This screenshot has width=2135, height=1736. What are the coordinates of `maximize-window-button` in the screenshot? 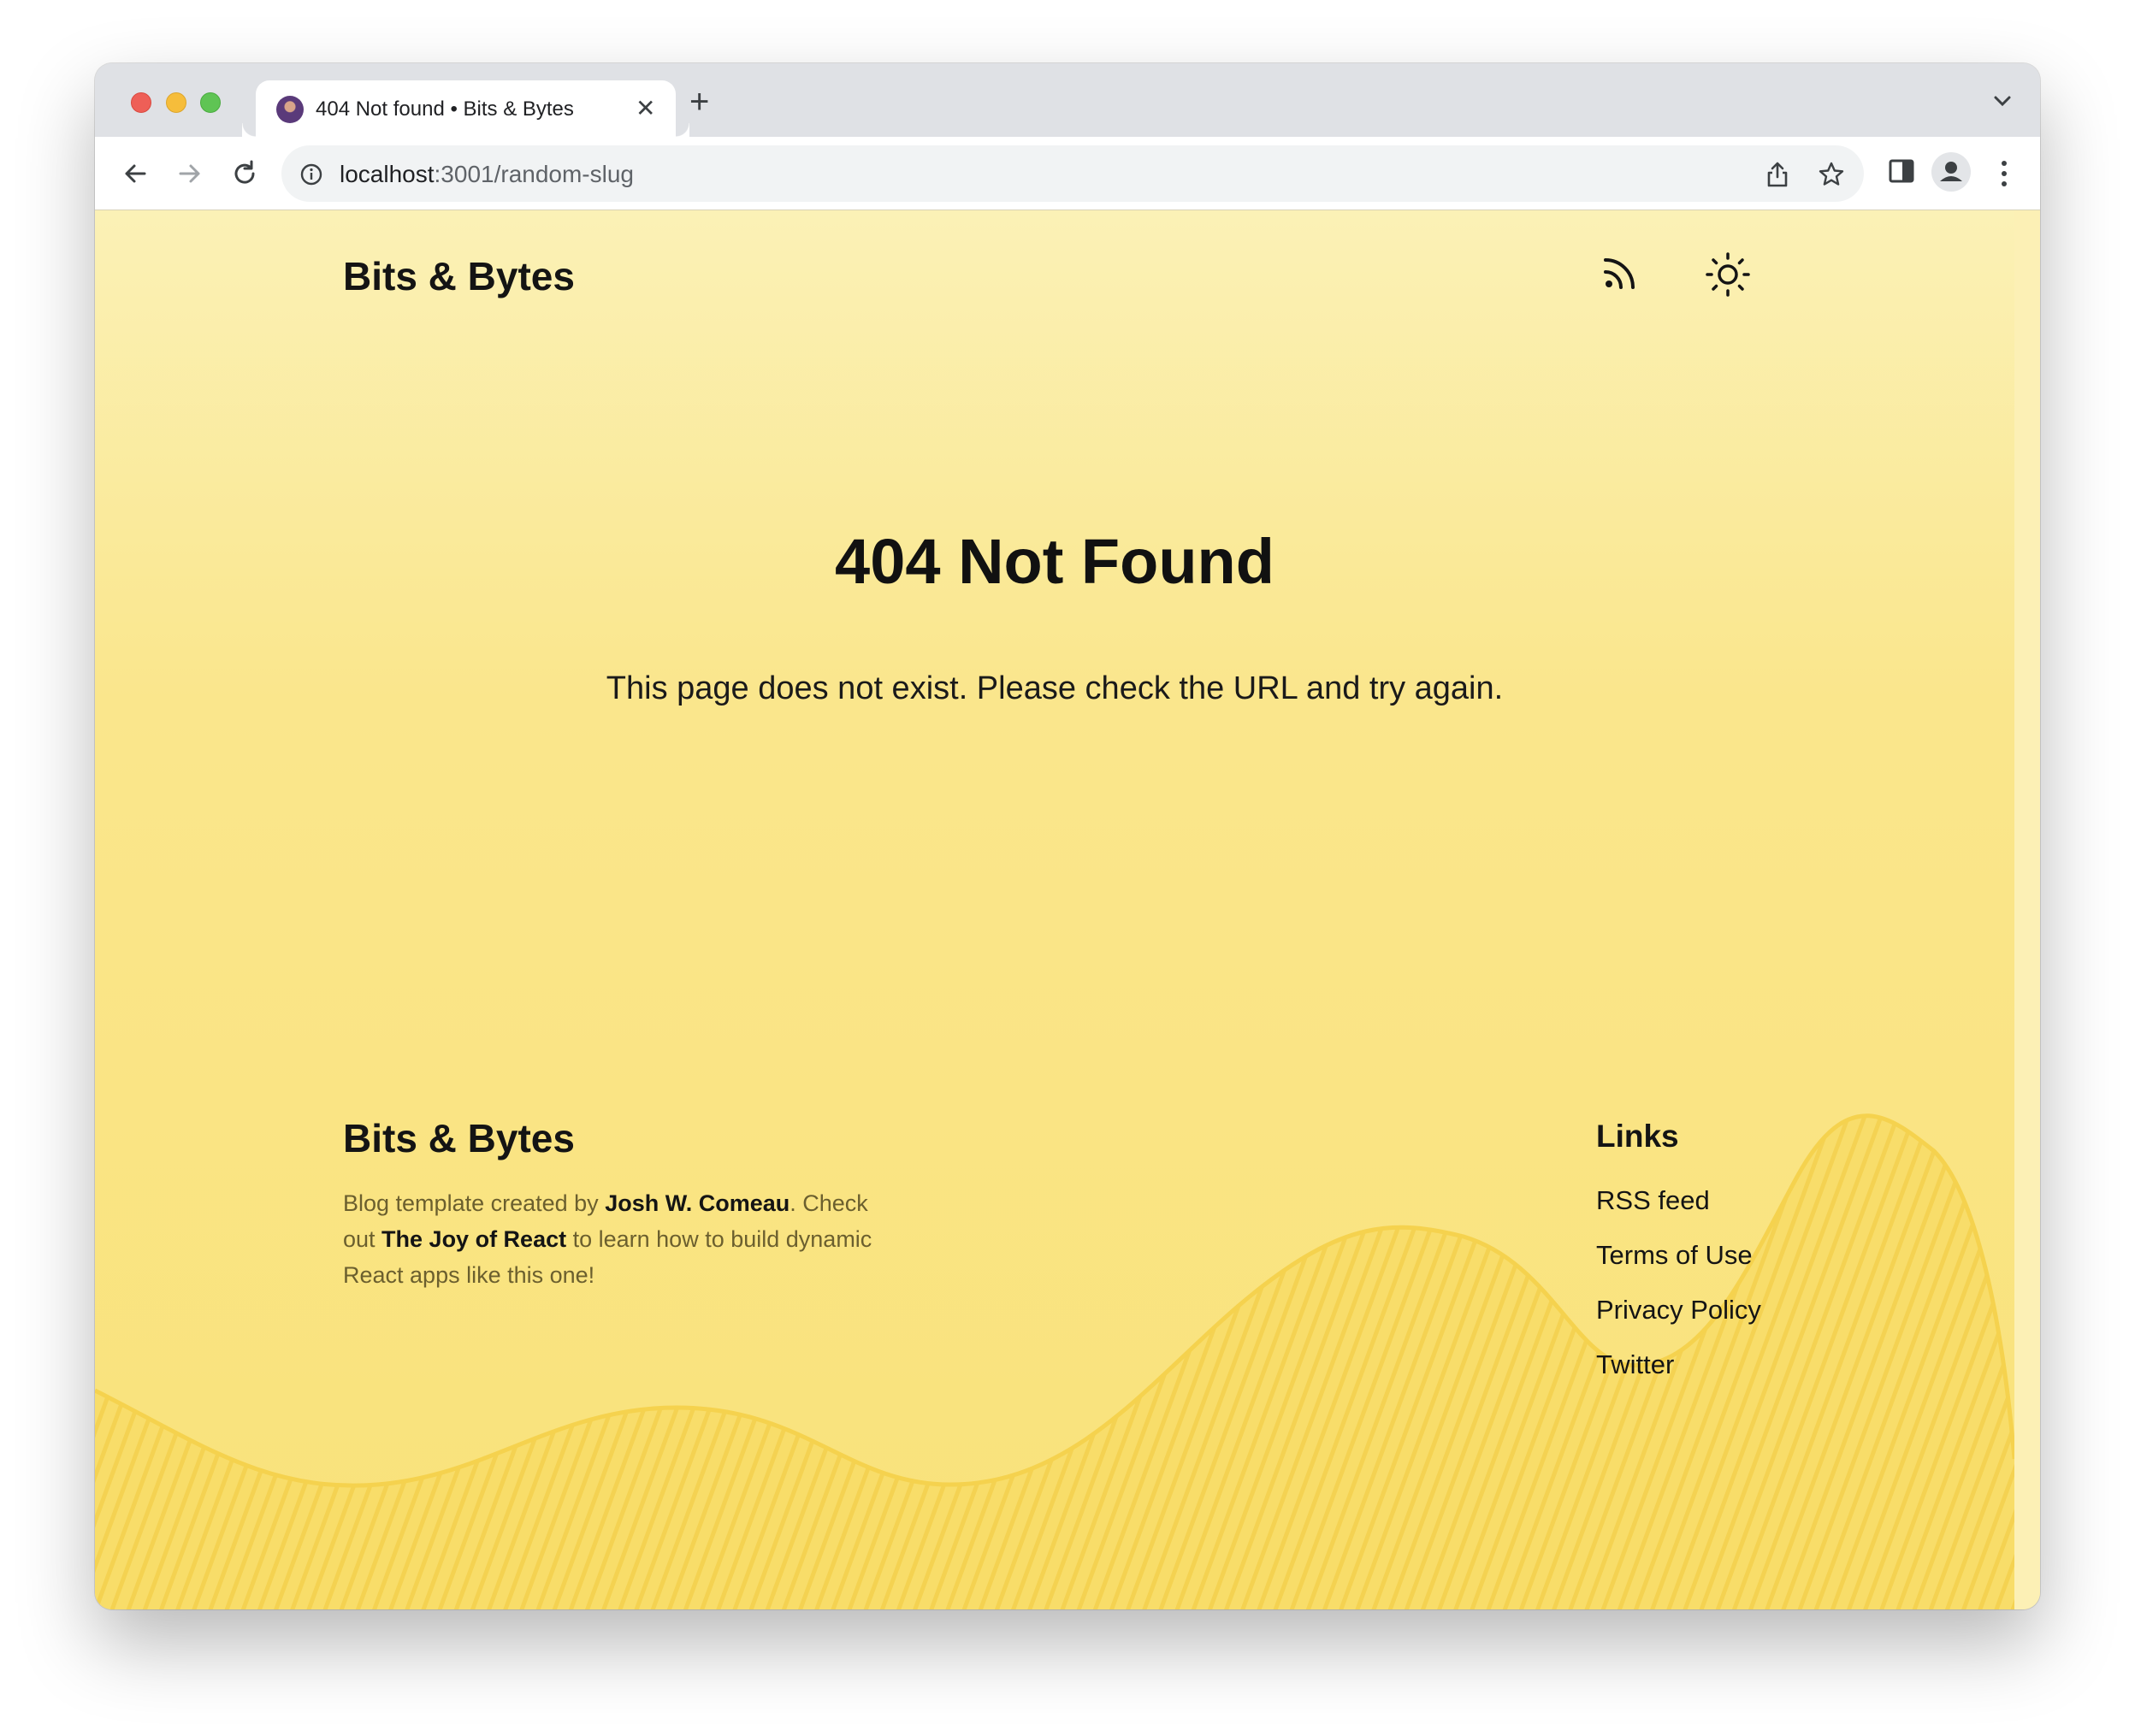 It's located at (211, 102).